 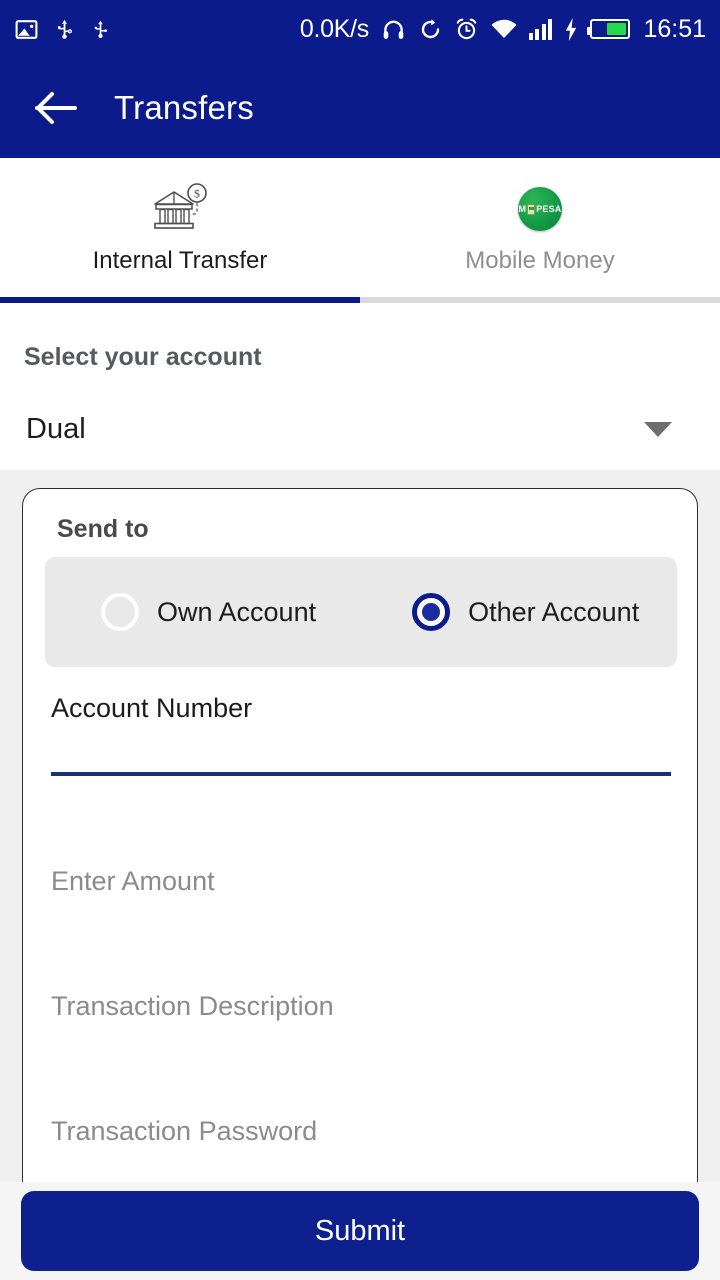 I want to click on status-bar: 0.0K/s 16:51, so click(x=360, y=29).